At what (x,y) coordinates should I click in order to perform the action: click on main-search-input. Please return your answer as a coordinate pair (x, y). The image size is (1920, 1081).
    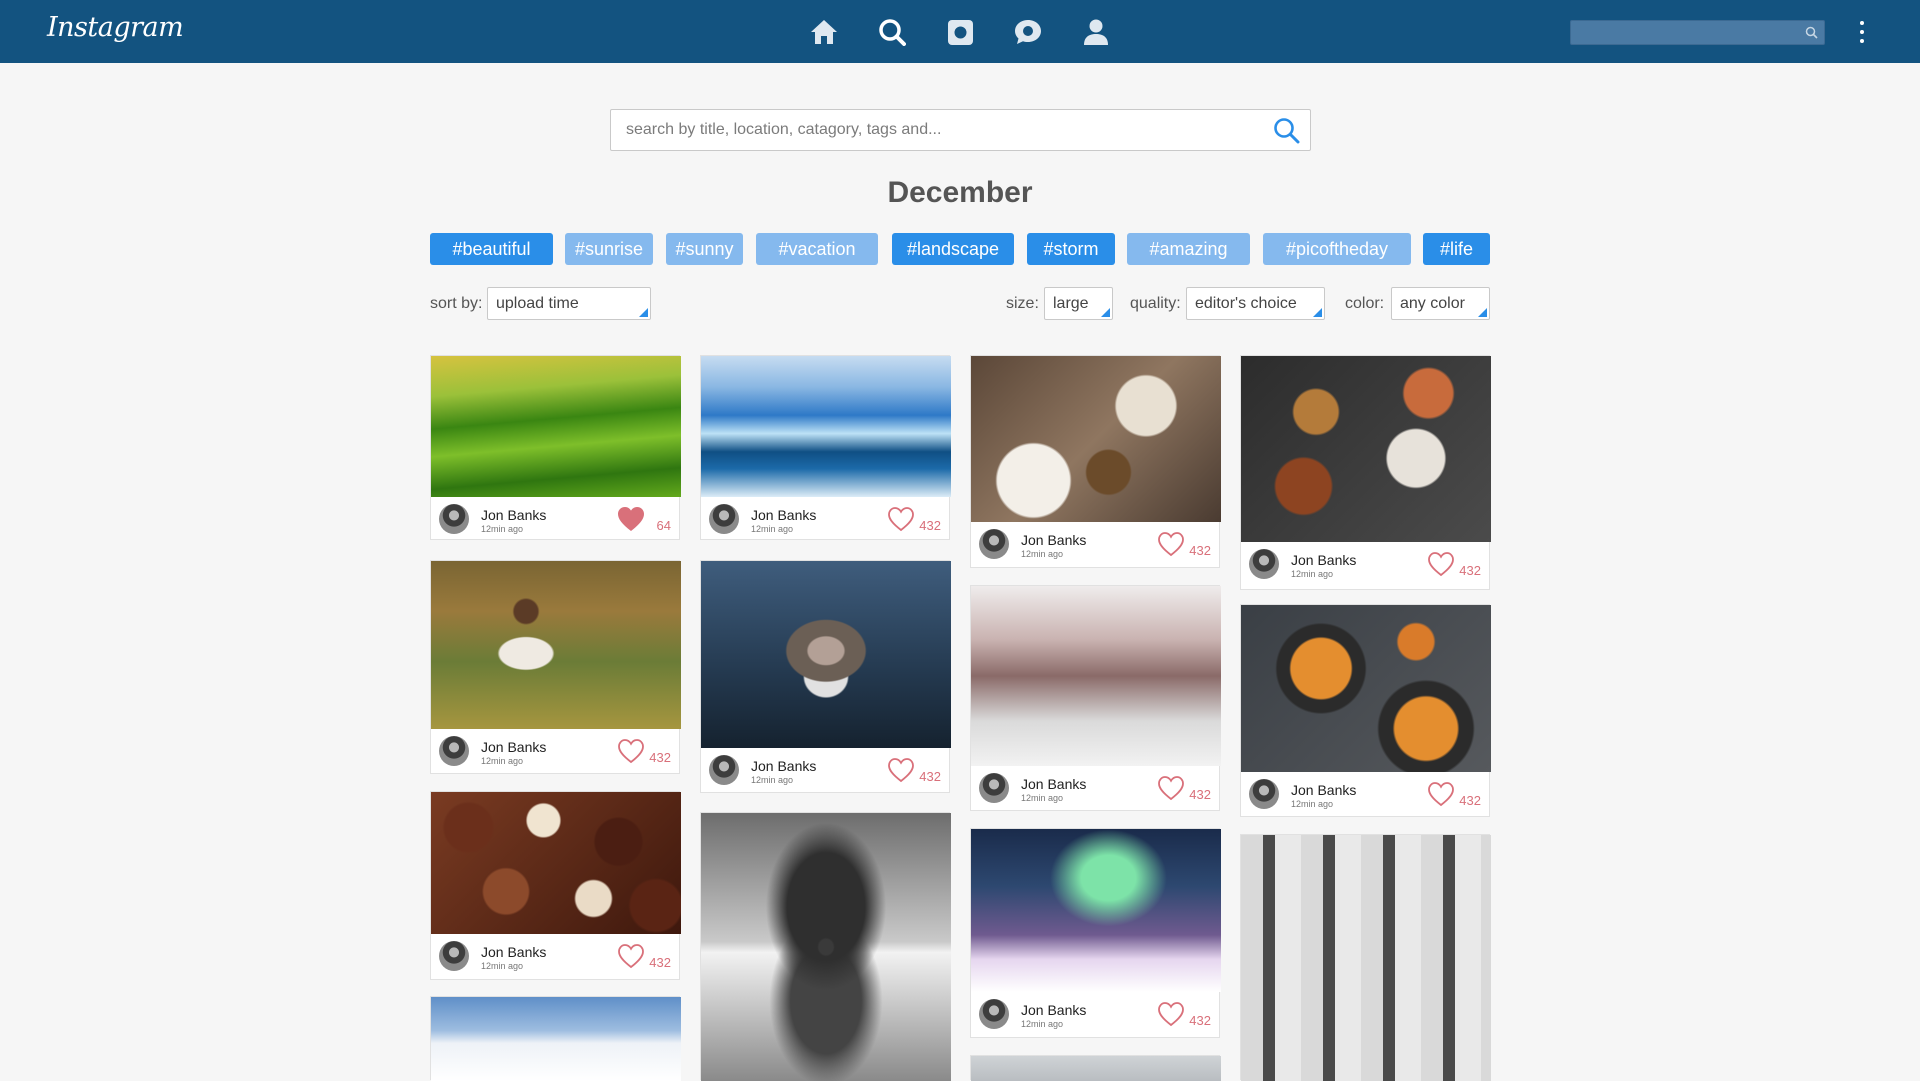
    Looking at the image, I should click on (960, 130).